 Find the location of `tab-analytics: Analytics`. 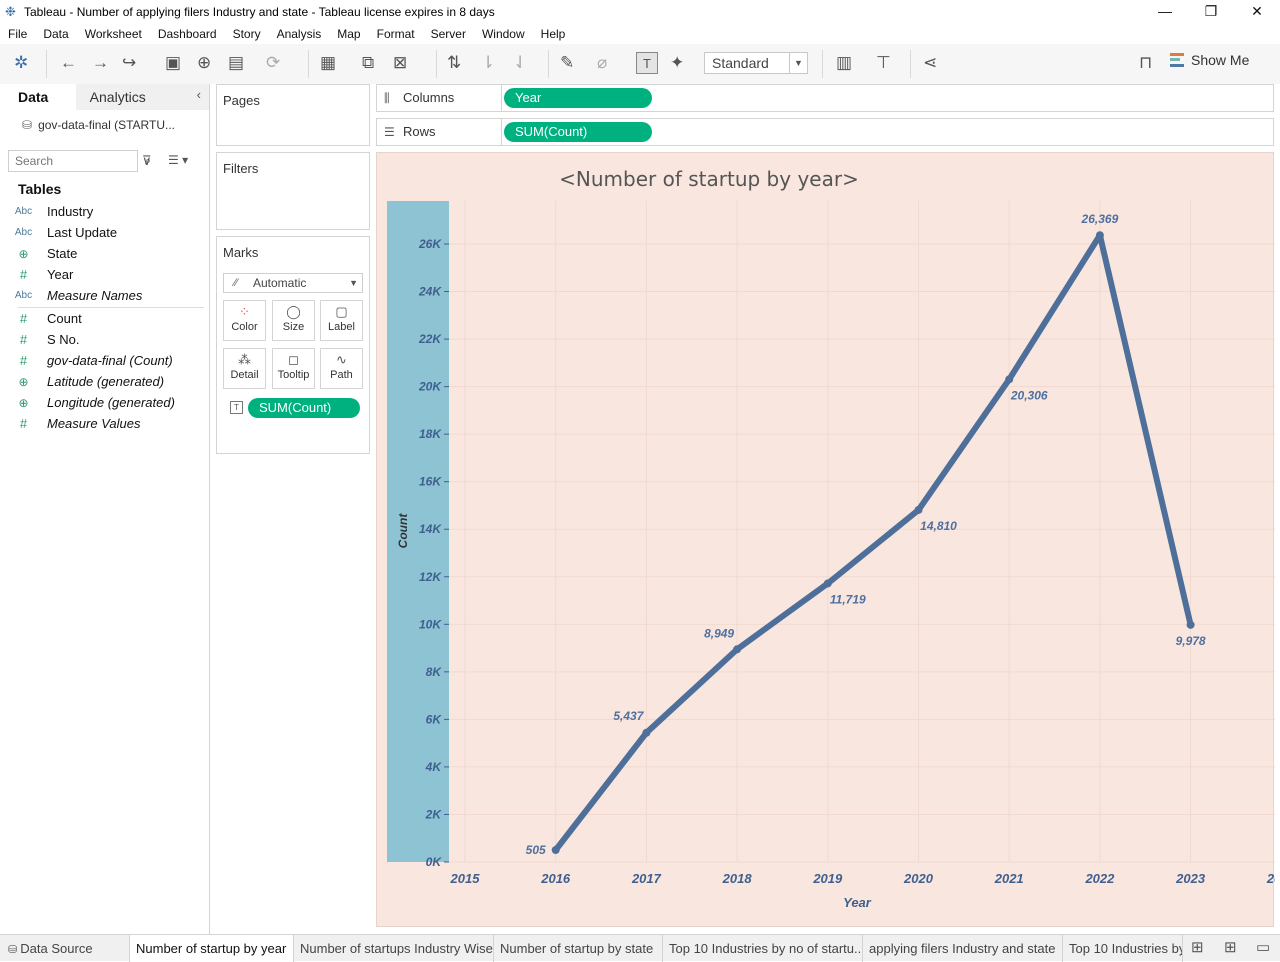

tab-analytics: Analytics is located at coordinates (142, 97).